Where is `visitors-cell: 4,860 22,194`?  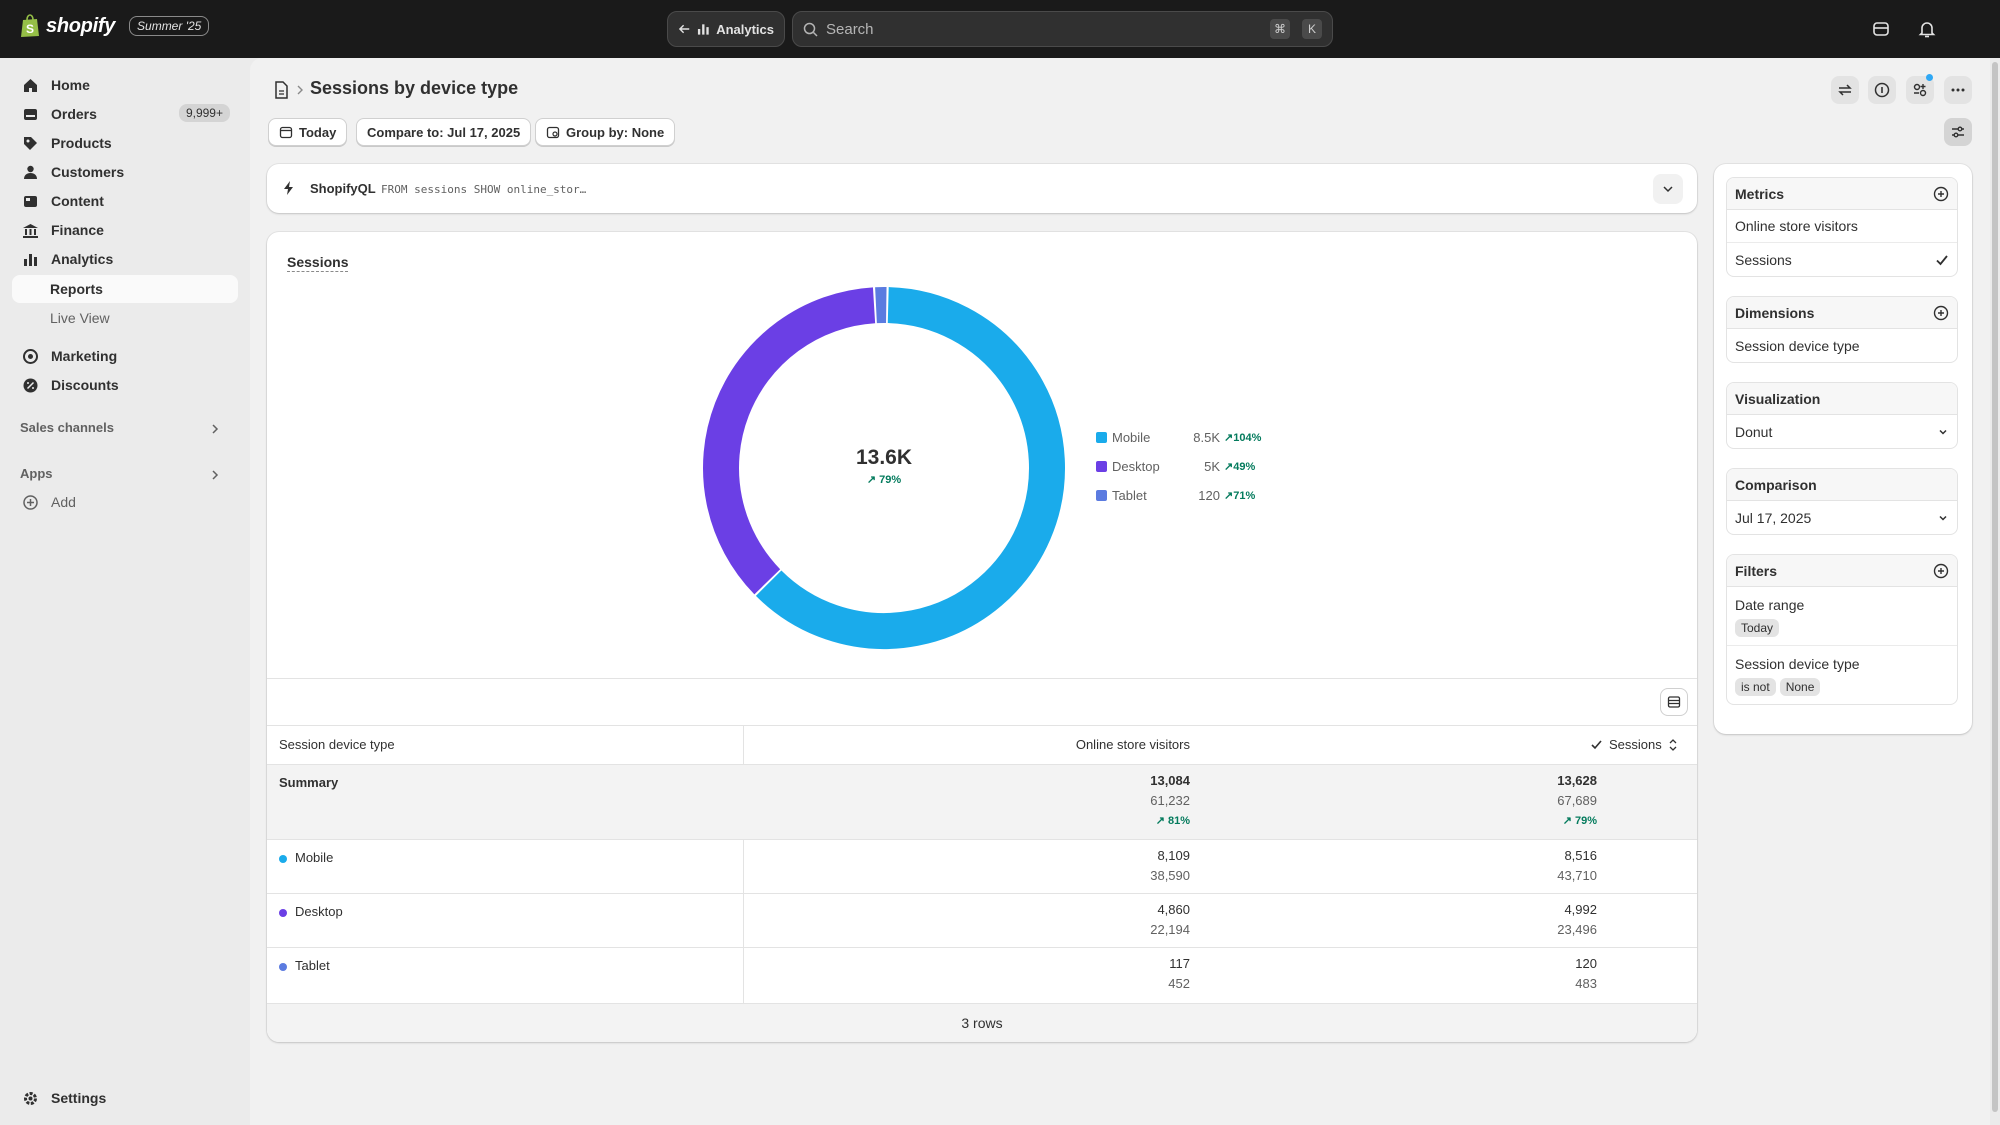
visitors-cell: 4,860 22,194 is located at coordinates (1095, 920).